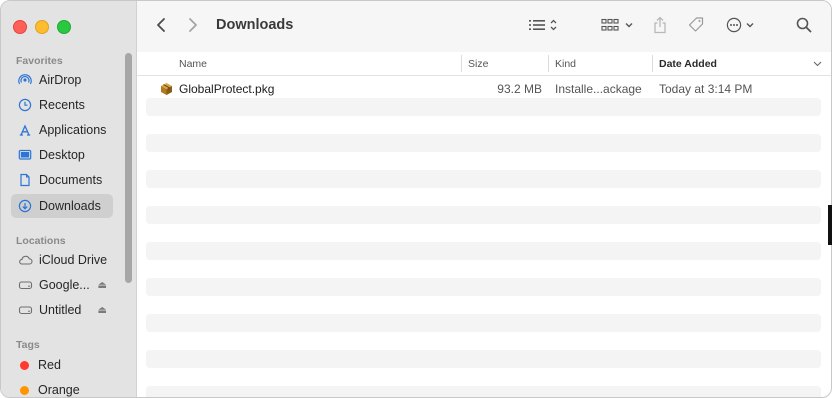  I want to click on sidebar-item-applications: Applications, so click(62, 130).